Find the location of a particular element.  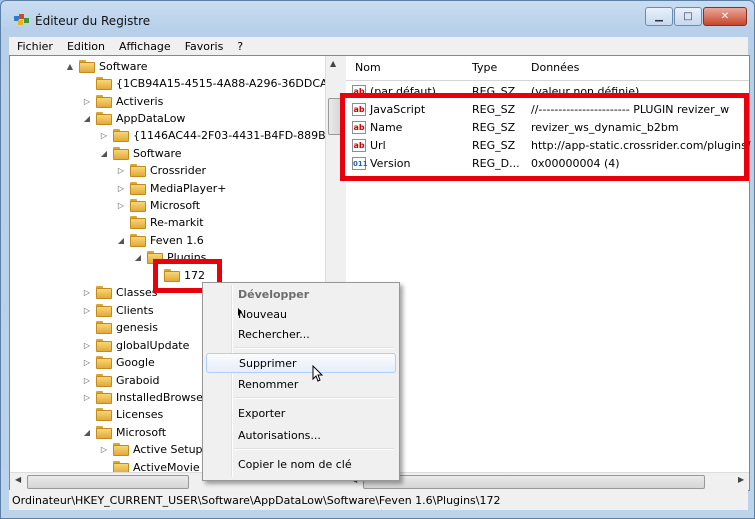

close-button: ✕ is located at coordinates (725, 16).